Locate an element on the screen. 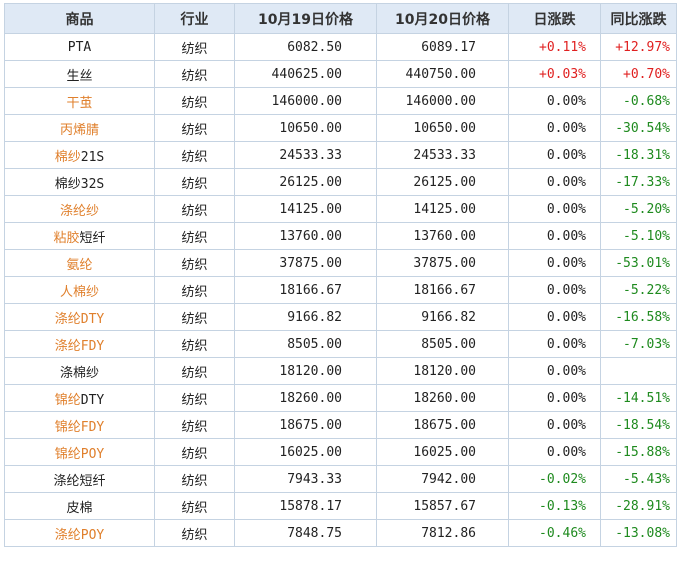 This screenshot has width=680, height=563. table-row: 涤纶短纤 纺织 7943.33 7942.00 -0.02% -5.43% is located at coordinates (340, 479).